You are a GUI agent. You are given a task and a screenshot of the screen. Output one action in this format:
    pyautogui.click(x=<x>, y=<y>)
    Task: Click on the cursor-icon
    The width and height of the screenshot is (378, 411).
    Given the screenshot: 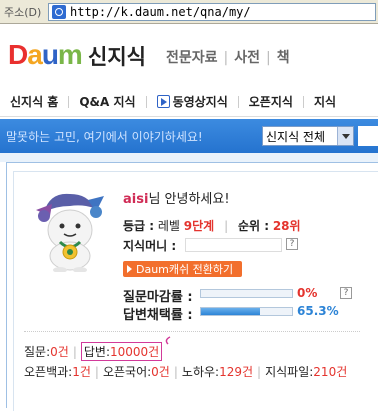 What is the action you would take?
    pyautogui.click(x=168, y=340)
    